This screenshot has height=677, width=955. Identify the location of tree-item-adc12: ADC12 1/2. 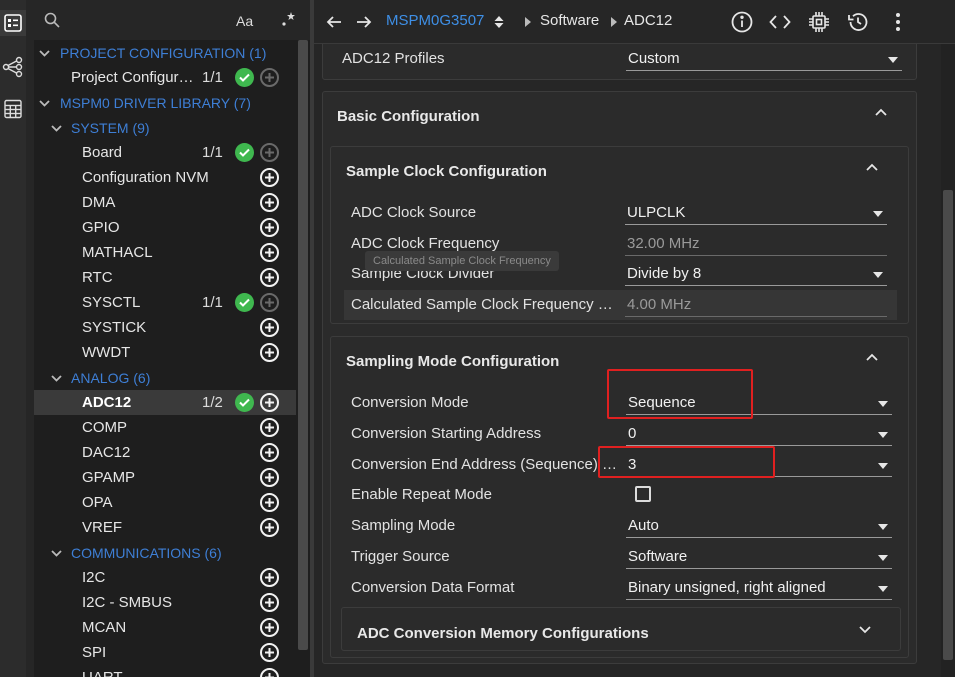
(165, 402).